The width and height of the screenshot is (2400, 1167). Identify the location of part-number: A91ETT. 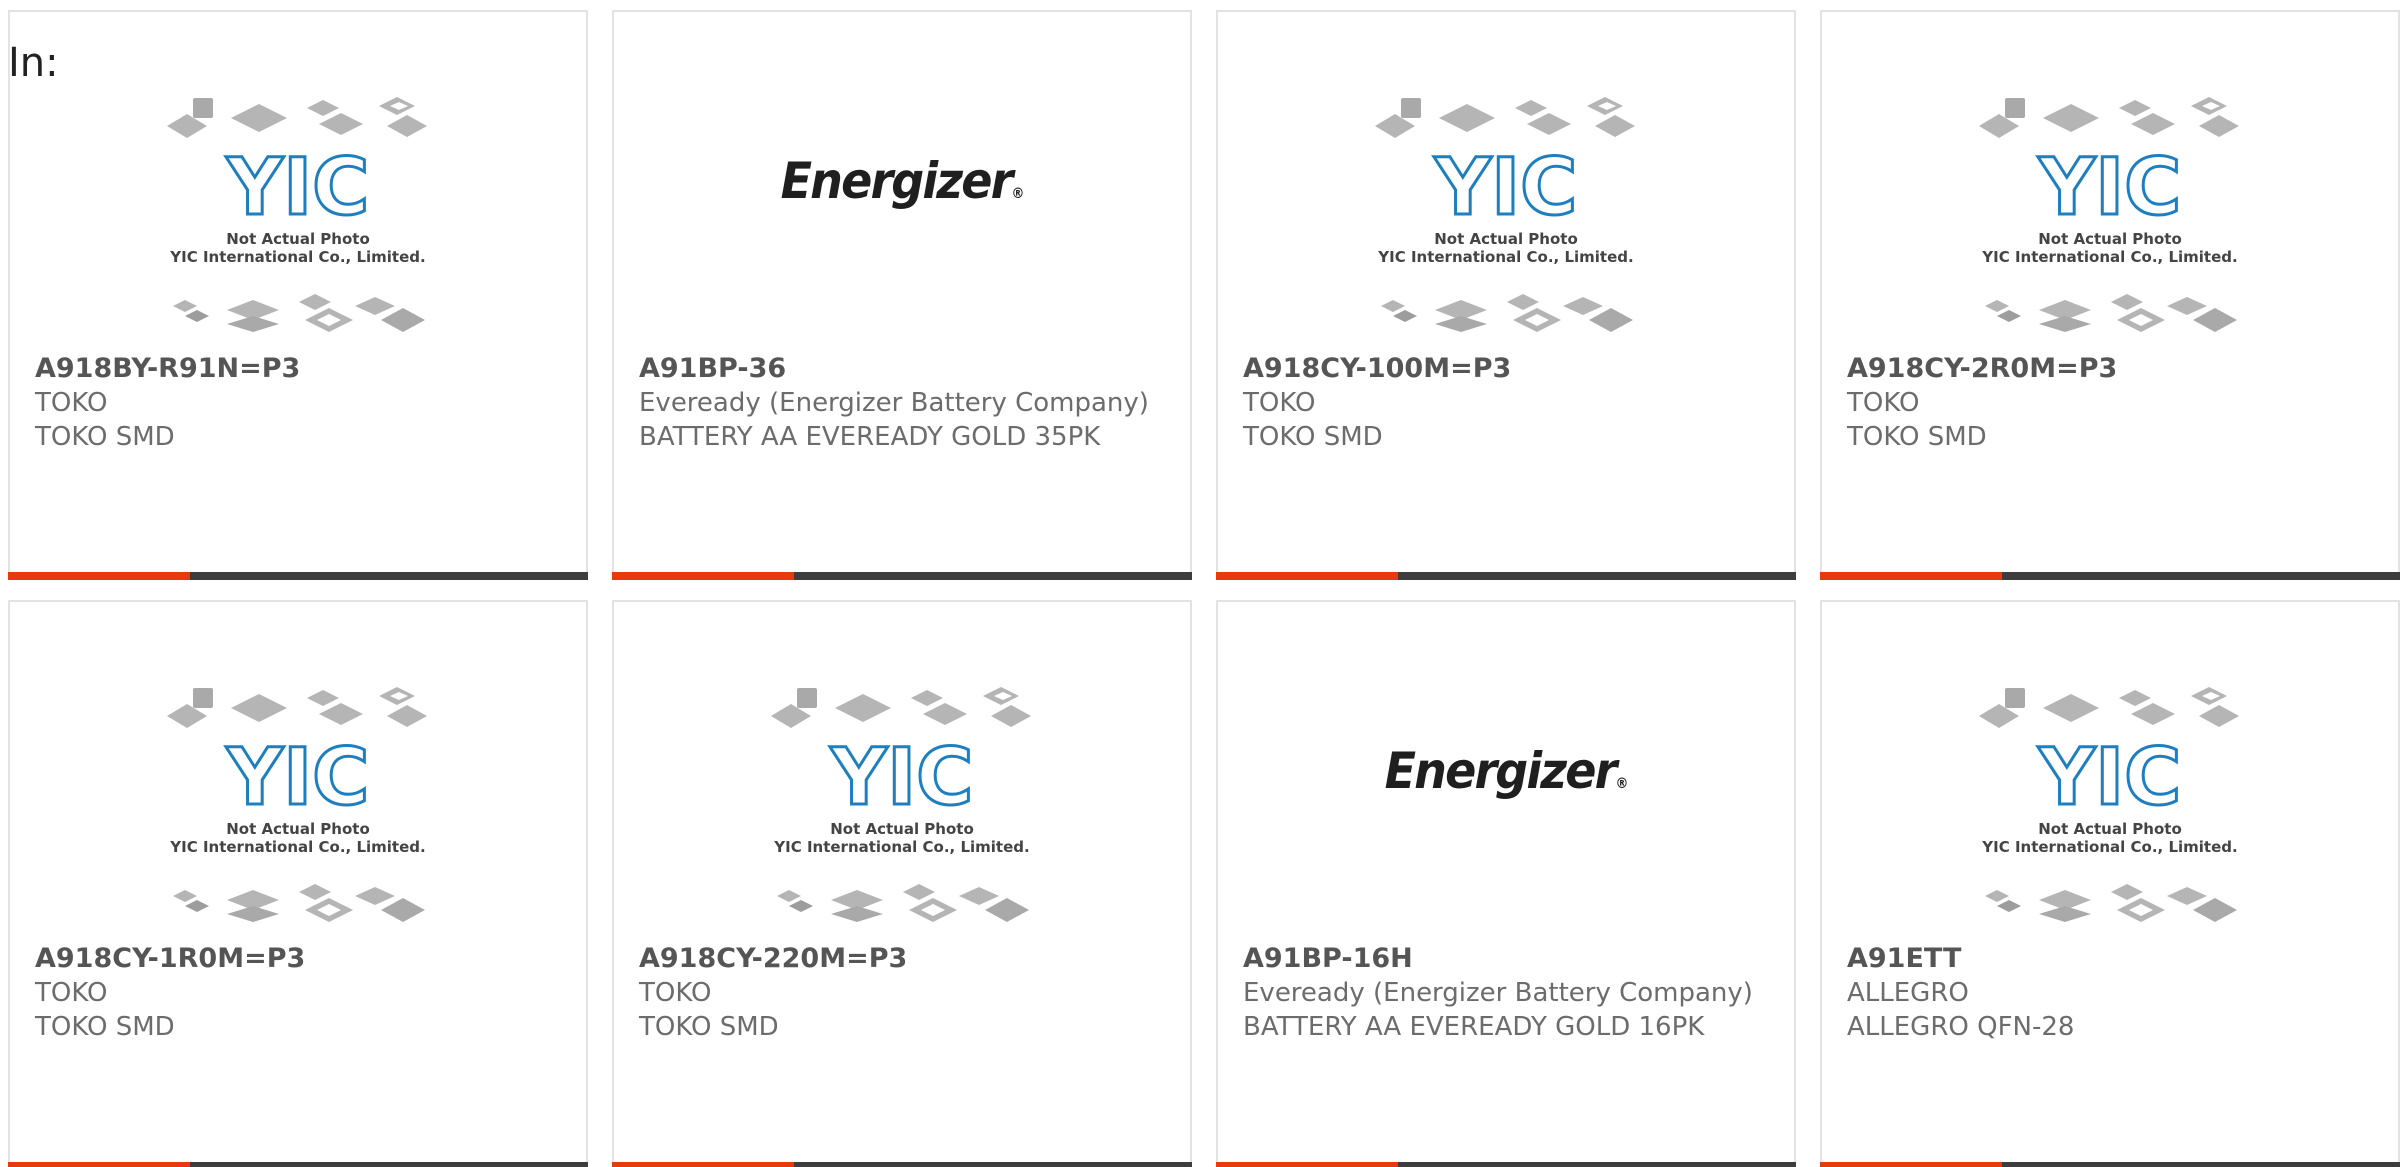
(2110, 959).